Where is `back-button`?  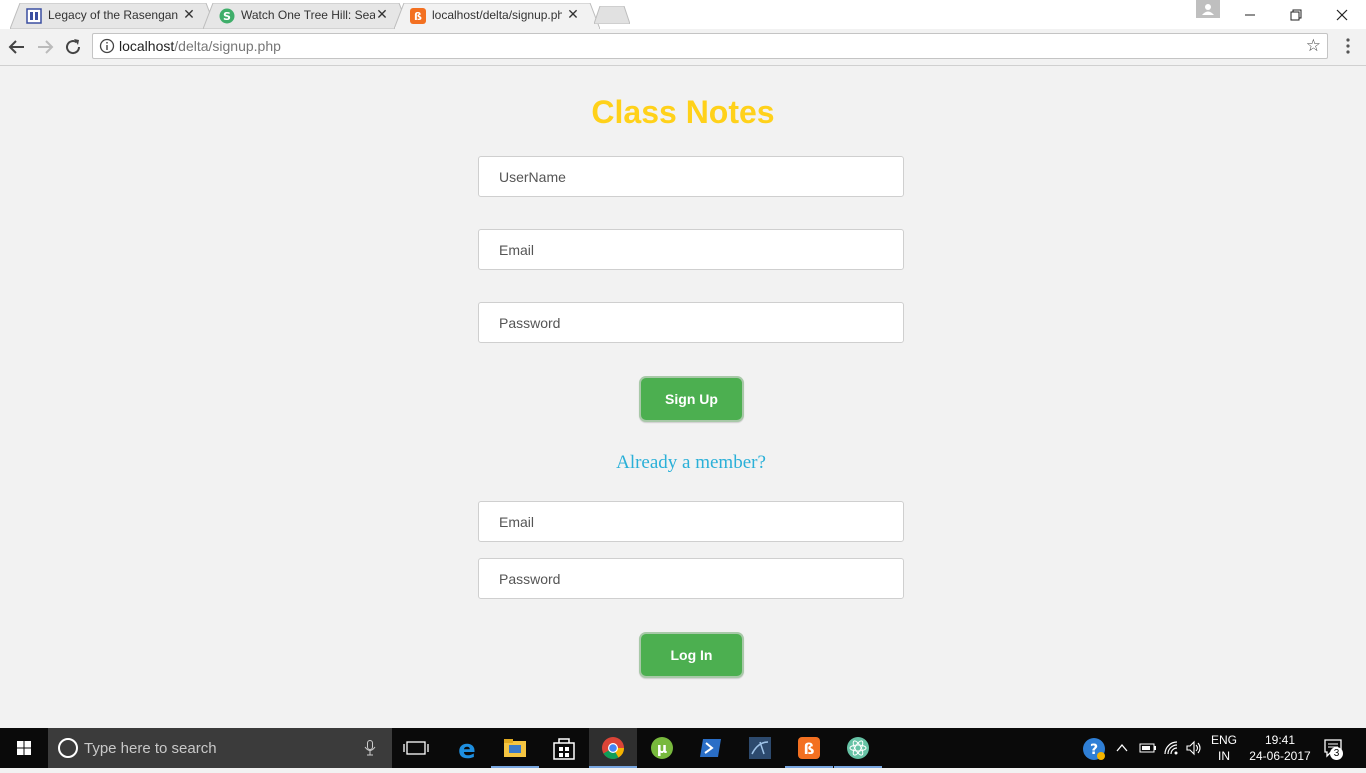 back-button is located at coordinates (17, 47).